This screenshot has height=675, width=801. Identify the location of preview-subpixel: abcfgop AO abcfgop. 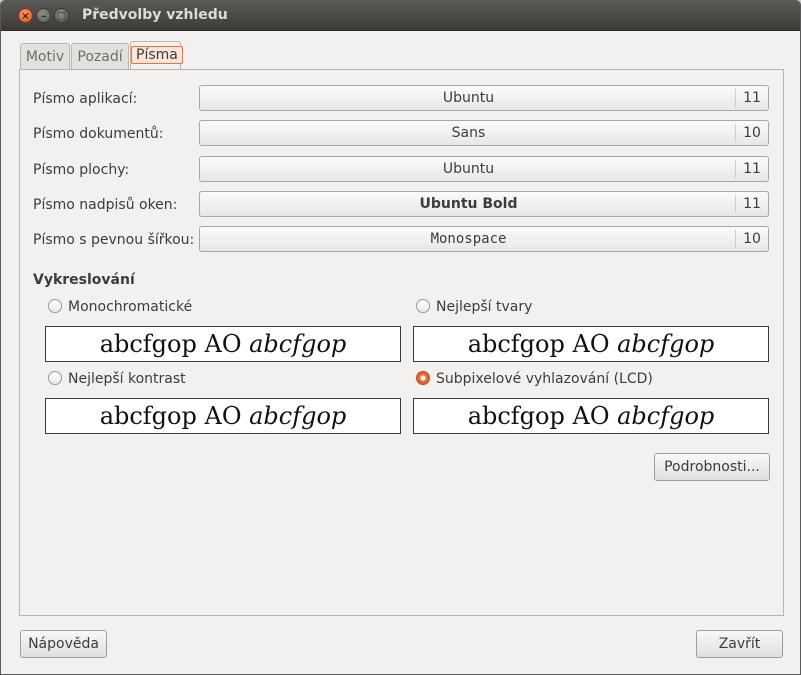
(591, 416).